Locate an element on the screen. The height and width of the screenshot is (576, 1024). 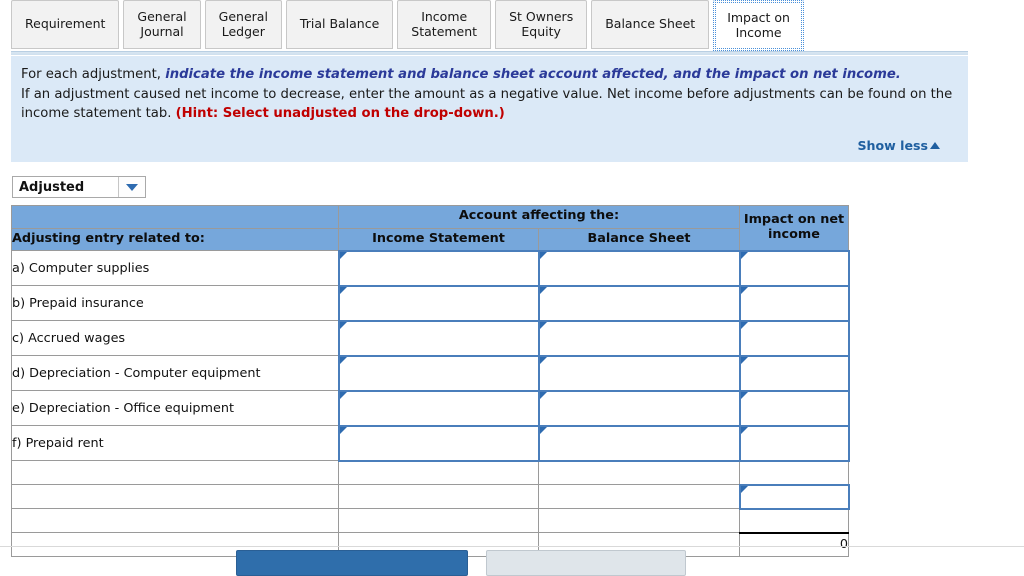
adjusted-dropdown-value: Adjusted is located at coordinates (52, 187).